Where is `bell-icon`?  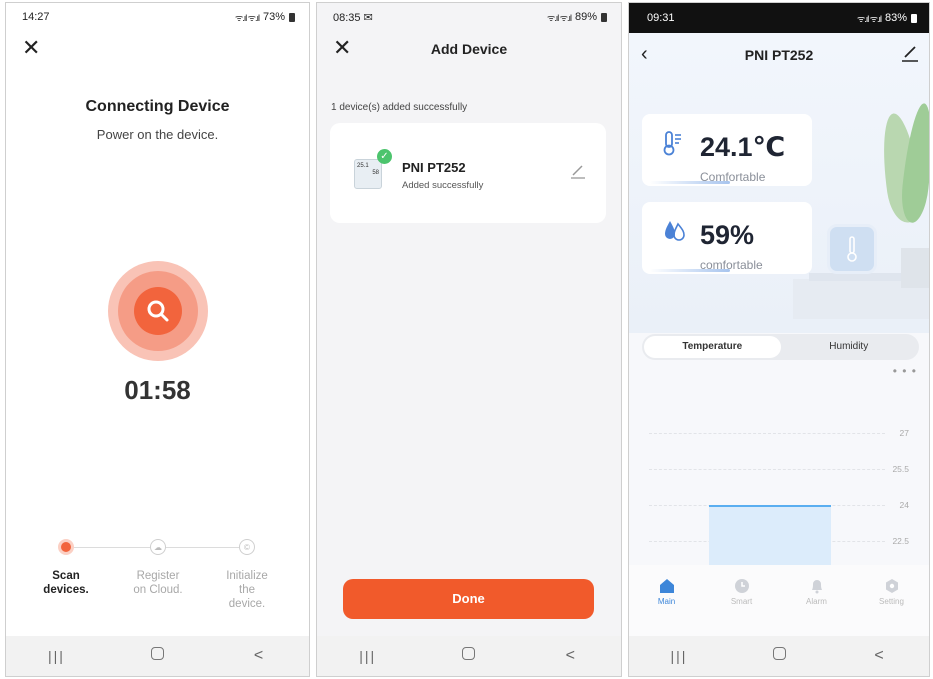 bell-icon is located at coordinates (817, 586).